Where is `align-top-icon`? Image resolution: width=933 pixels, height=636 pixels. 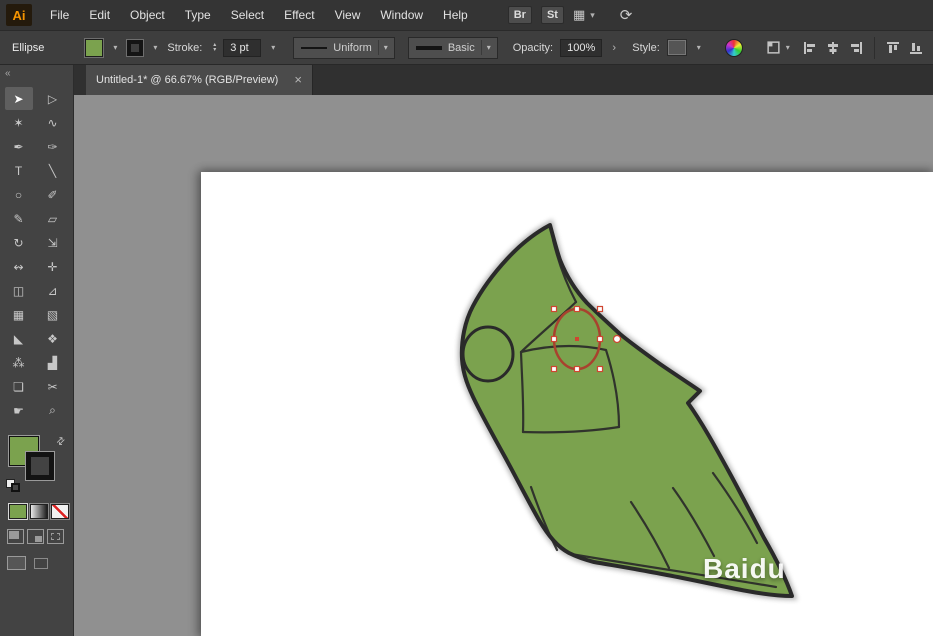
align-top-icon is located at coordinates (893, 48).